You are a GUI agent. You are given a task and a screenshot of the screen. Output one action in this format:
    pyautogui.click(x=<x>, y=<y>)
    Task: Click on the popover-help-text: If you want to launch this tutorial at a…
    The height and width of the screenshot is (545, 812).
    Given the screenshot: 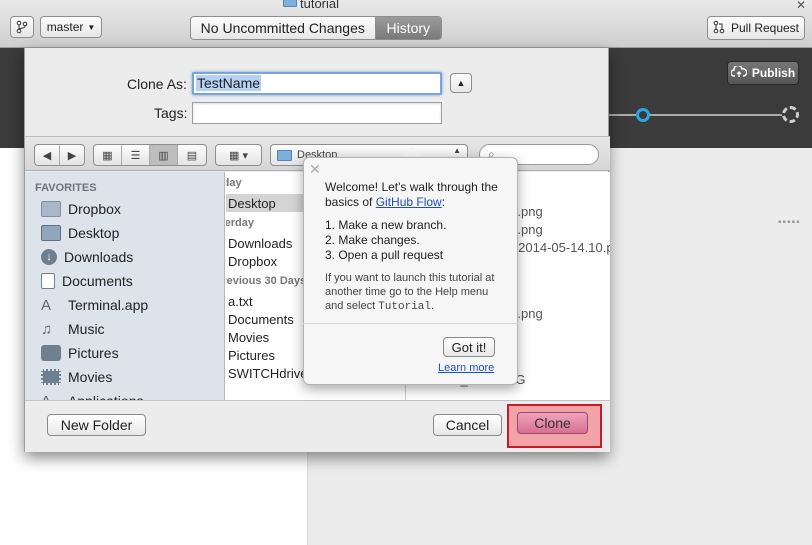 What is the action you would take?
    pyautogui.click(x=410, y=292)
    